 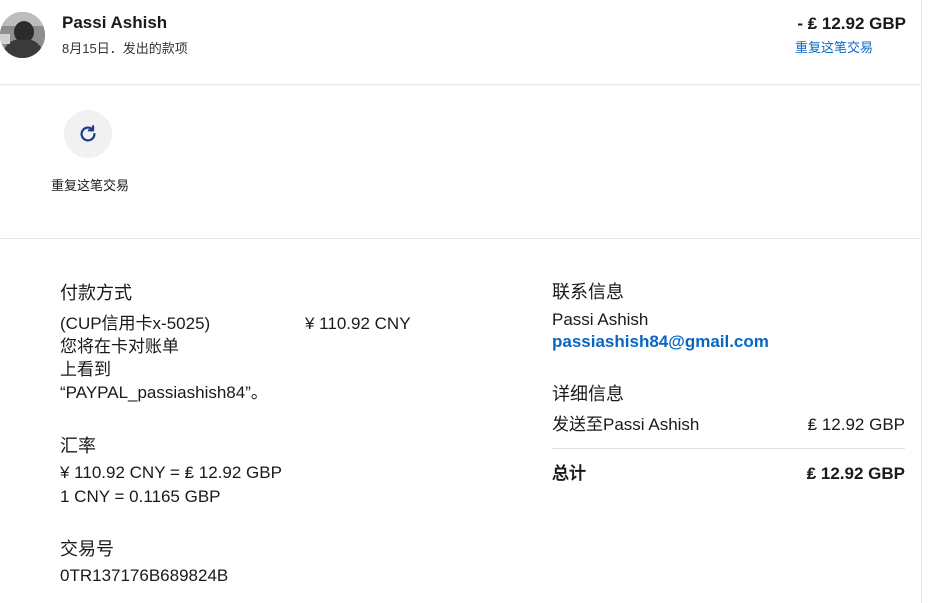 What do you see at coordinates (171, 472) in the screenshot?
I see `exchange-rate-conversion: ¥ 110.92 CNY = ₤ 12.92 GBP` at bounding box center [171, 472].